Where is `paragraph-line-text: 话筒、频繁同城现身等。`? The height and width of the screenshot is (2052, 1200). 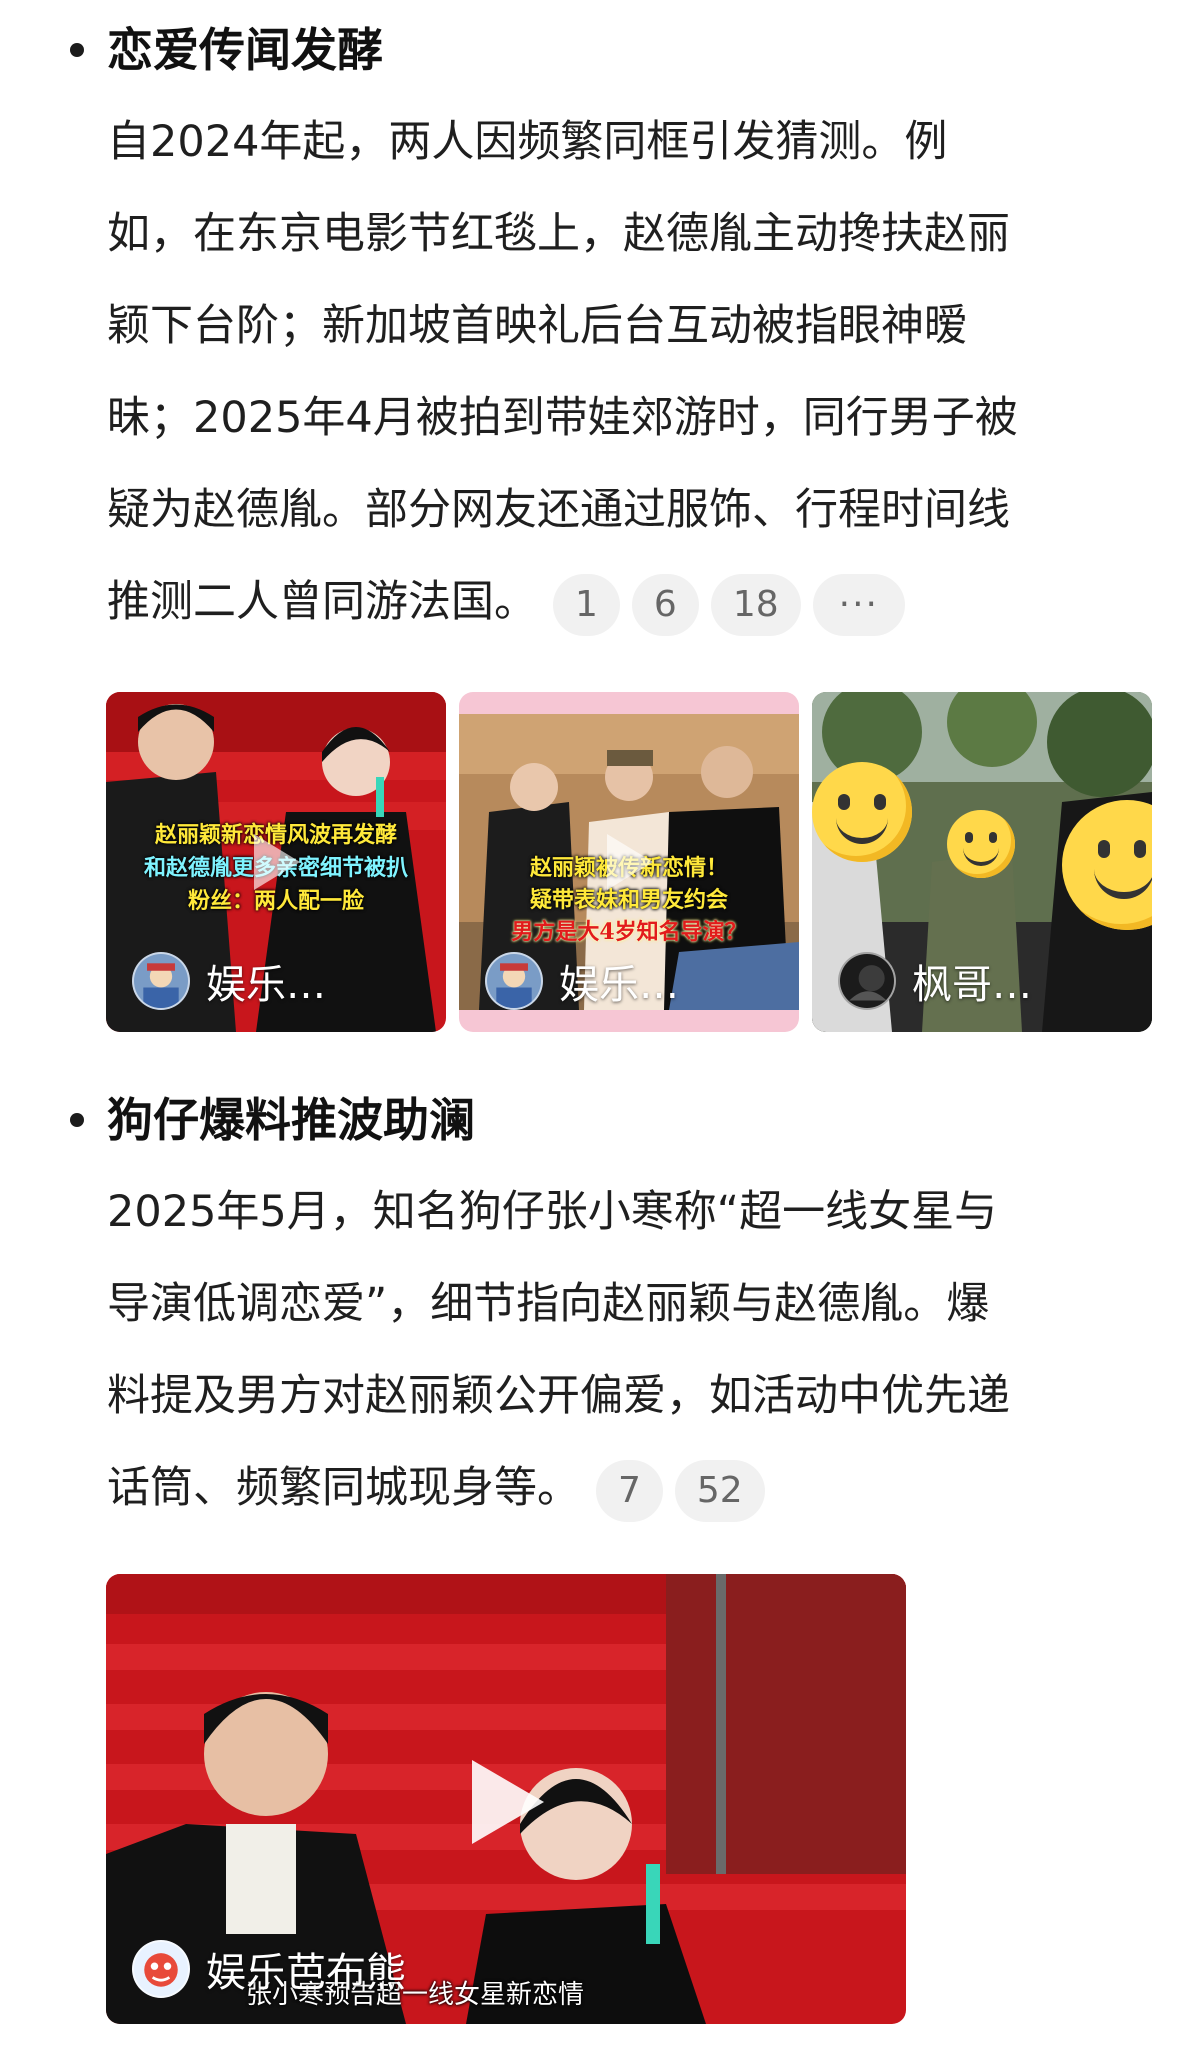
paragraph-line-text: 话筒、频繁同城现身等。 is located at coordinates (343, 1488).